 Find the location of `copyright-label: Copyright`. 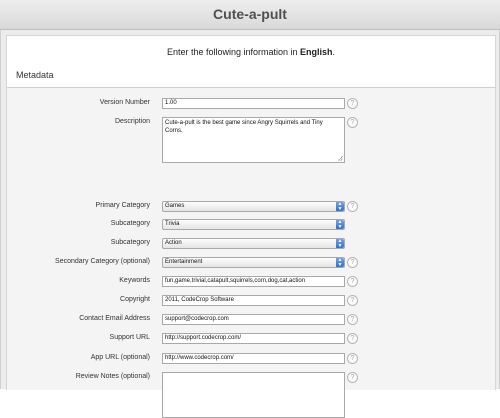

copyright-label: Copyright is located at coordinates (135, 299).